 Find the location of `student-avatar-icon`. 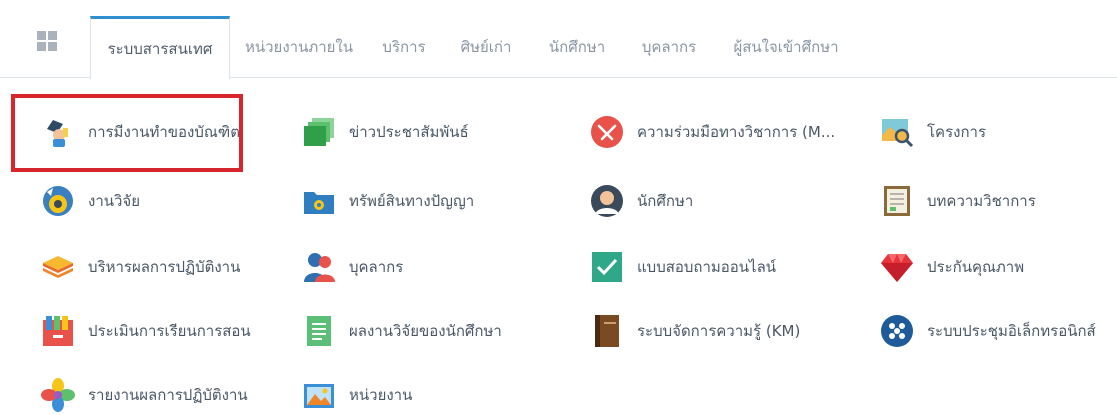

student-avatar-icon is located at coordinates (607, 201).